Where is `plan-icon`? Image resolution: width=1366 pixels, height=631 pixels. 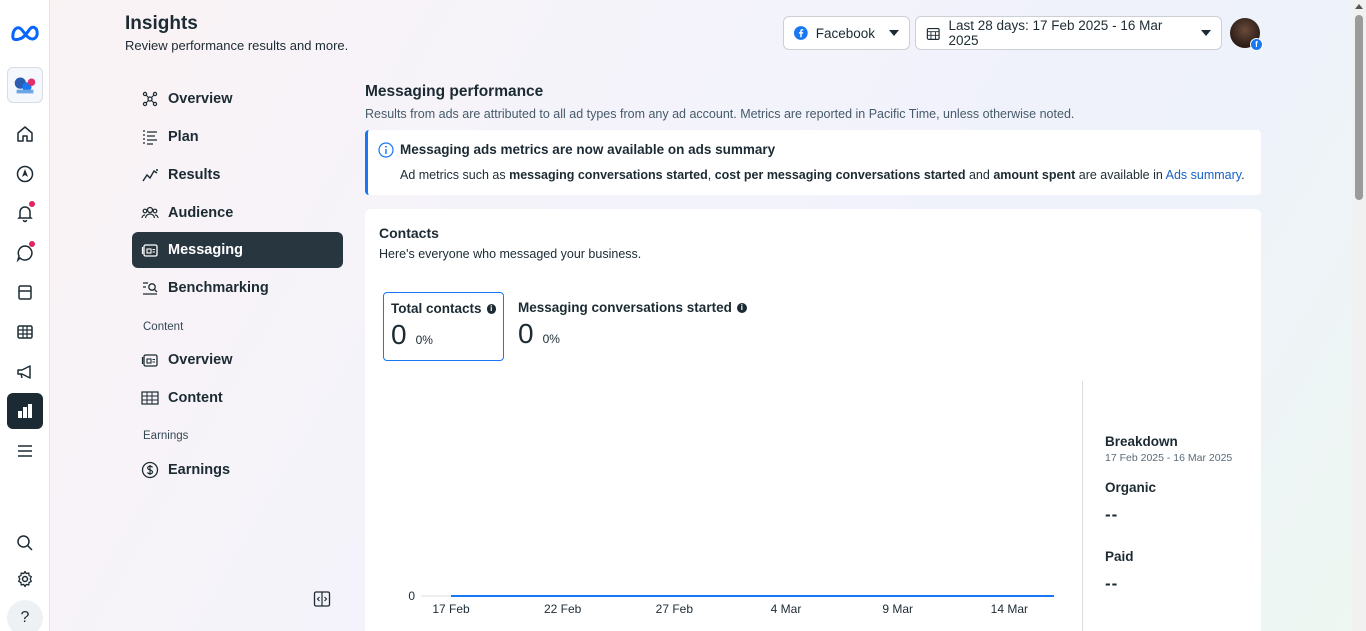 plan-icon is located at coordinates (150, 137).